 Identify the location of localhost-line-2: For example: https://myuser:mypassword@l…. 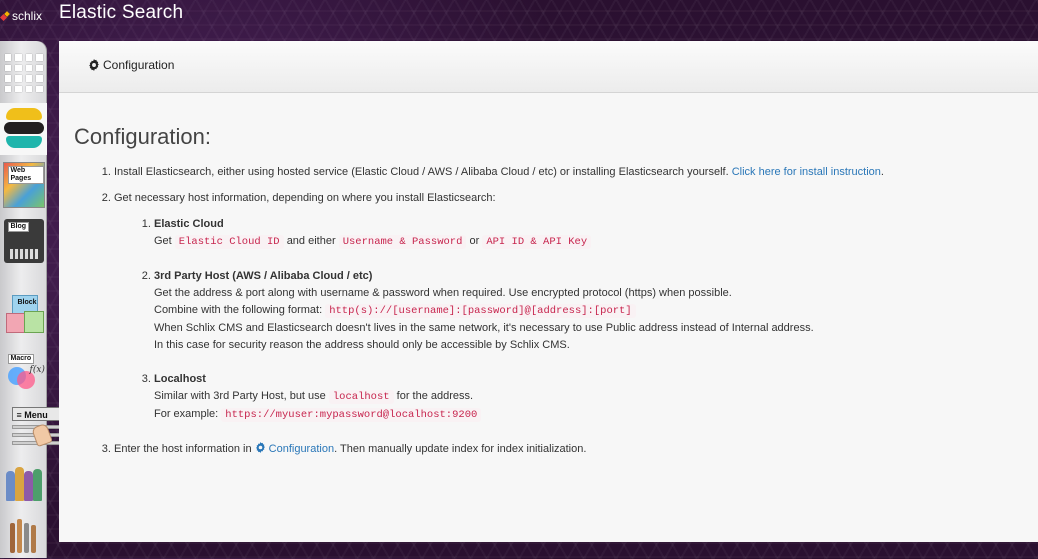
(589, 415).